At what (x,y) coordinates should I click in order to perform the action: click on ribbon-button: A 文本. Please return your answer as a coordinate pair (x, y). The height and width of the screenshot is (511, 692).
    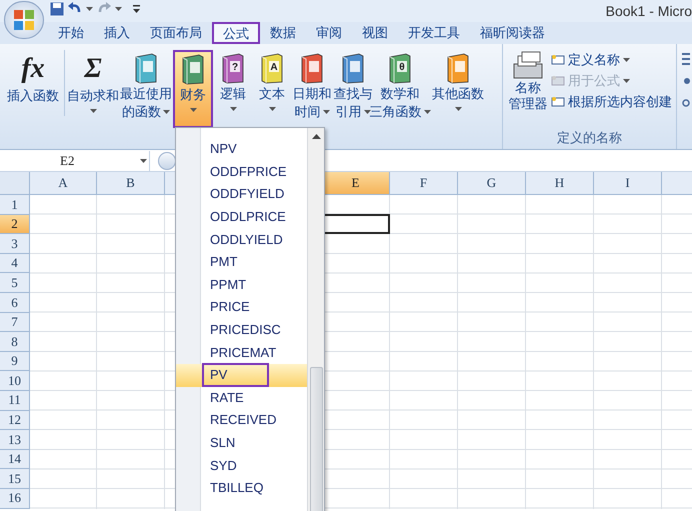
    Looking at the image, I should click on (272, 89).